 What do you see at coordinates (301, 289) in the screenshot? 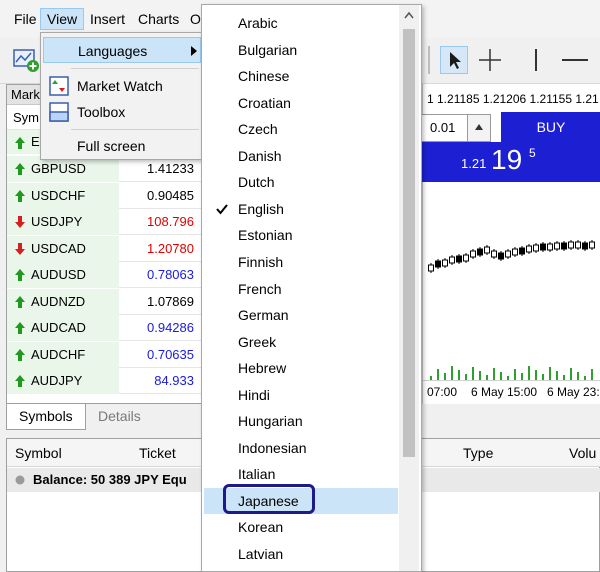
I see `language-item-french: French` at bounding box center [301, 289].